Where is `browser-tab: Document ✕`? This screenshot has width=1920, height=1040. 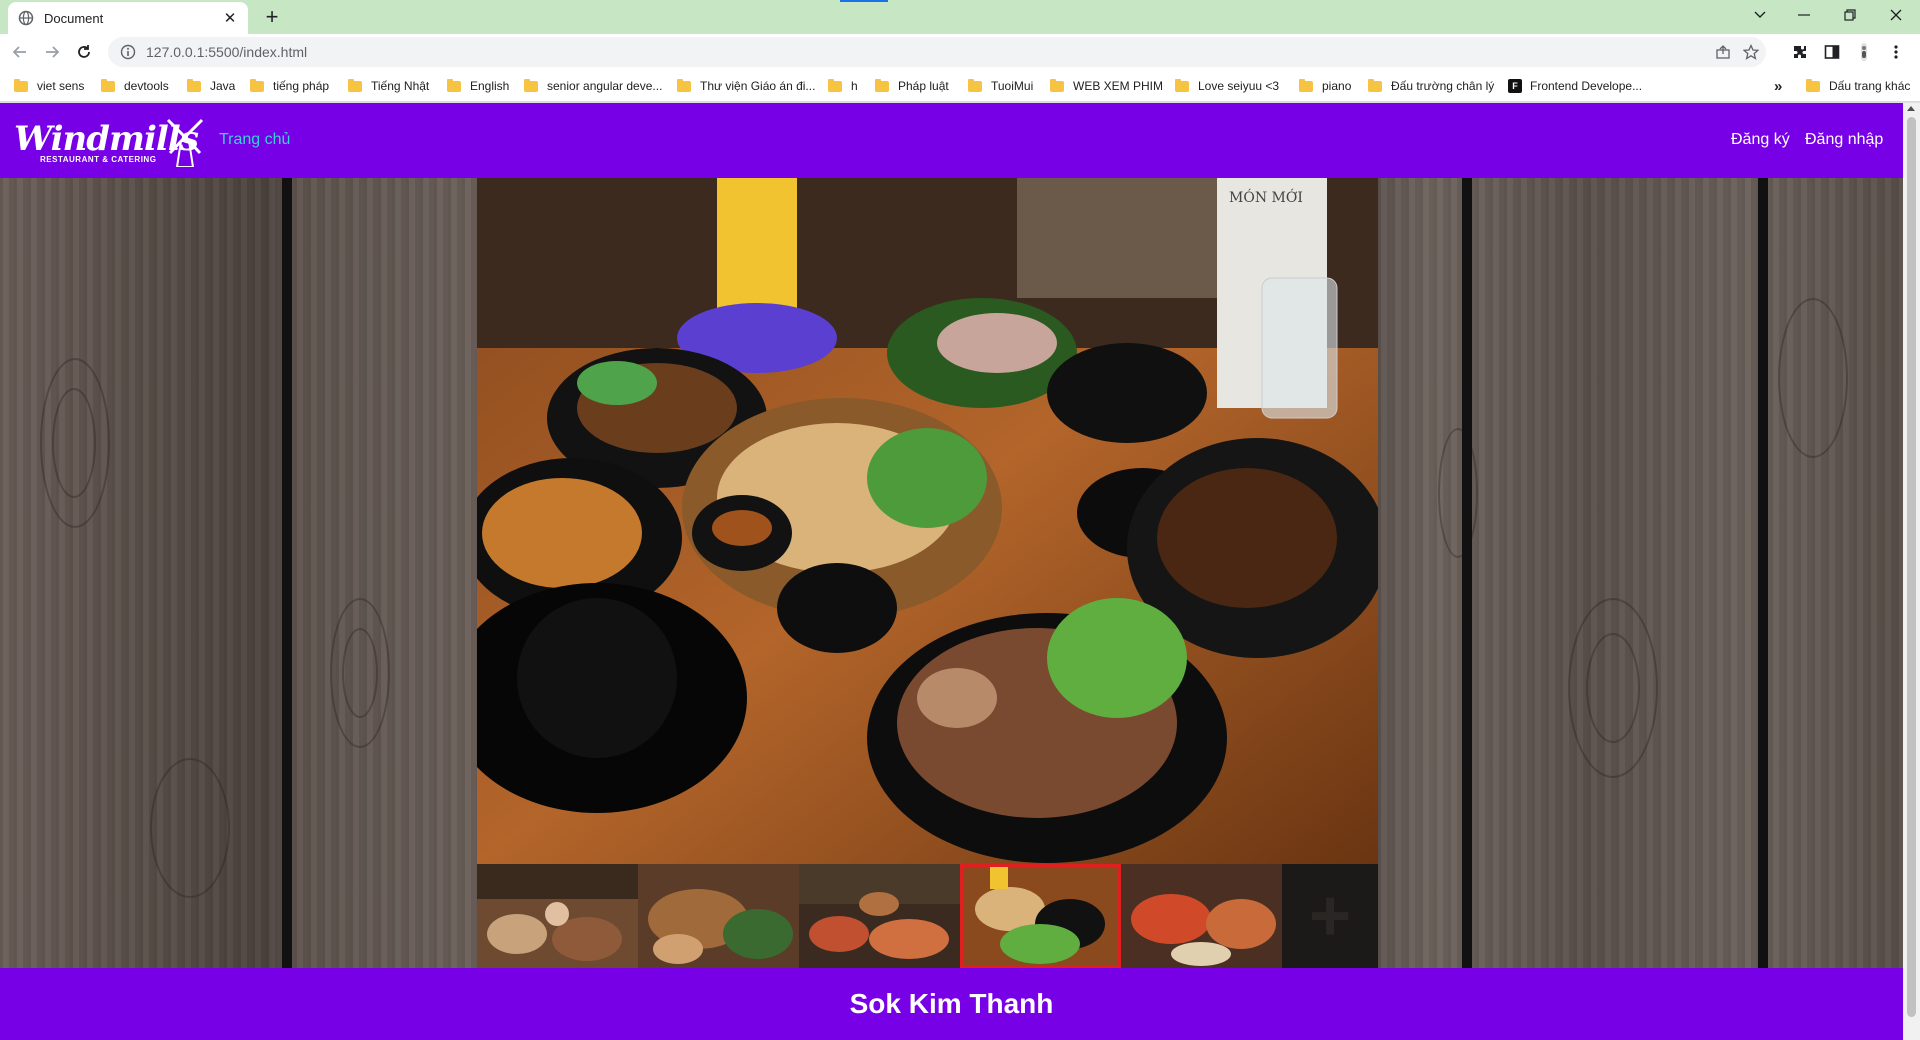
browser-tab: Document ✕ is located at coordinates (128, 18).